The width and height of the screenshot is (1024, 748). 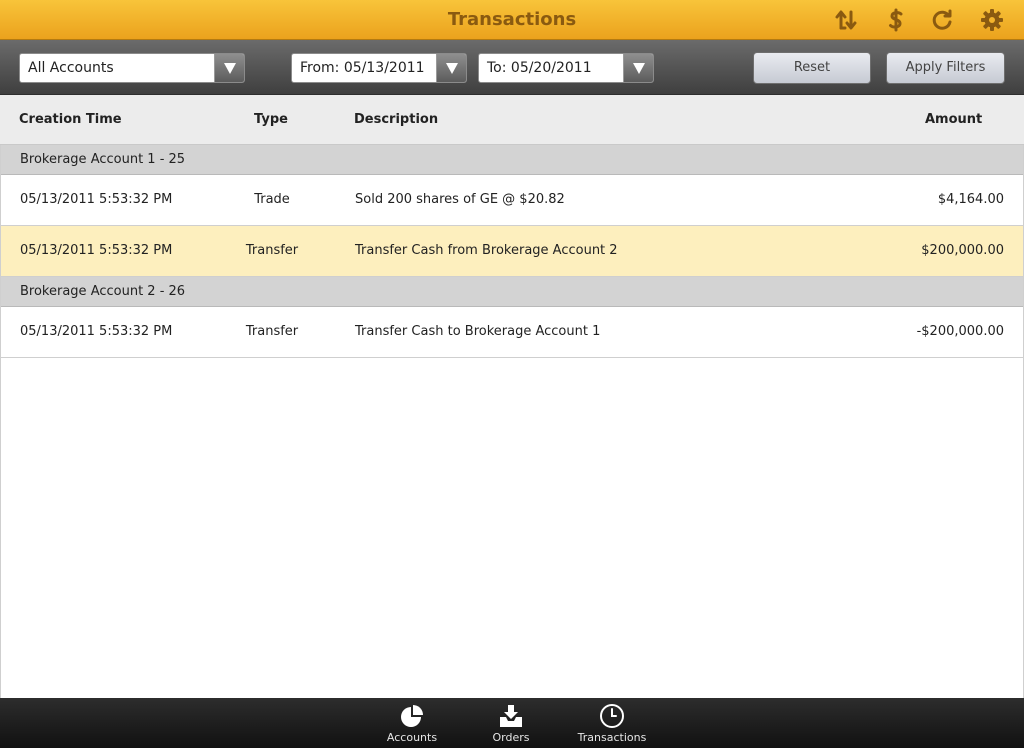 What do you see at coordinates (71, 68) in the screenshot?
I see `account-select-value: All Accounts` at bounding box center [71, 68].